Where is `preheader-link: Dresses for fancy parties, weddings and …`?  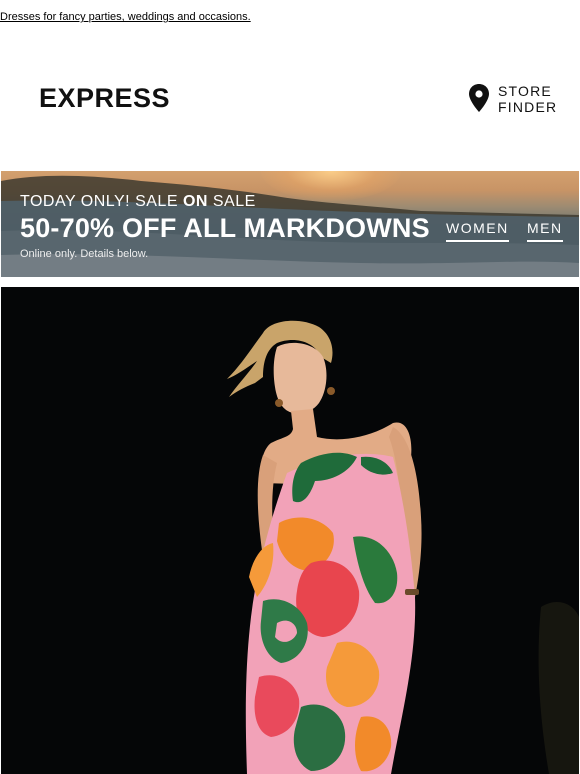
preheader-link: Dresses for fancy parties, weddings and … is located at coordinates (125, 17).